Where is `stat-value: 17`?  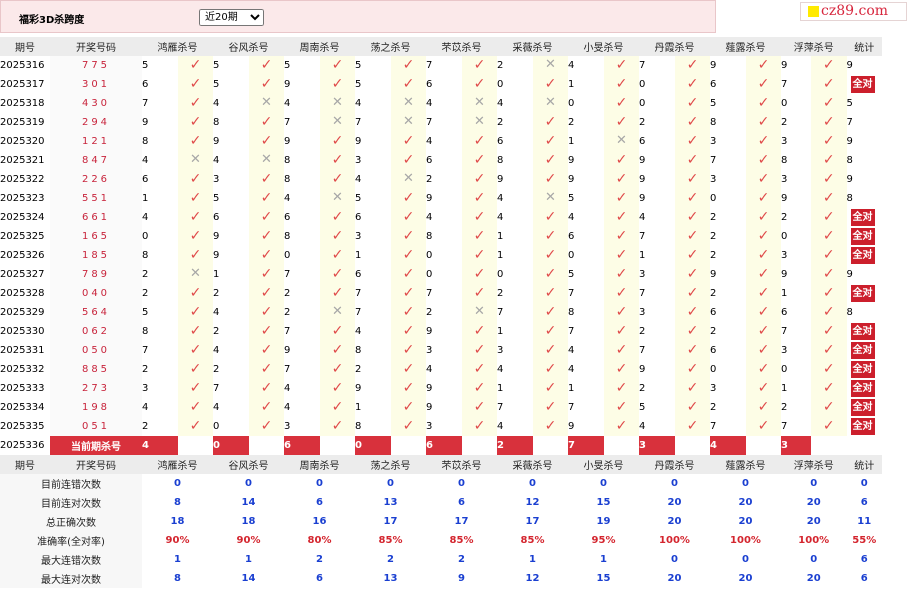 stat-value: 17 is located at coordinates (461, 521).